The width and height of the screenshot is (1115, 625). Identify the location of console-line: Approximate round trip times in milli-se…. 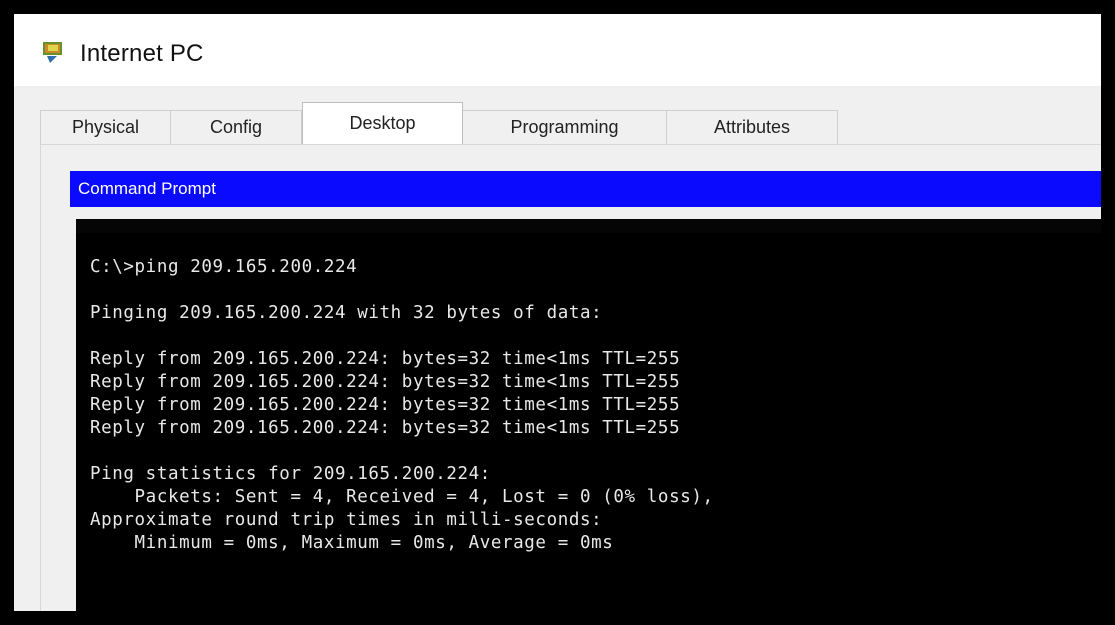
(346, 520).